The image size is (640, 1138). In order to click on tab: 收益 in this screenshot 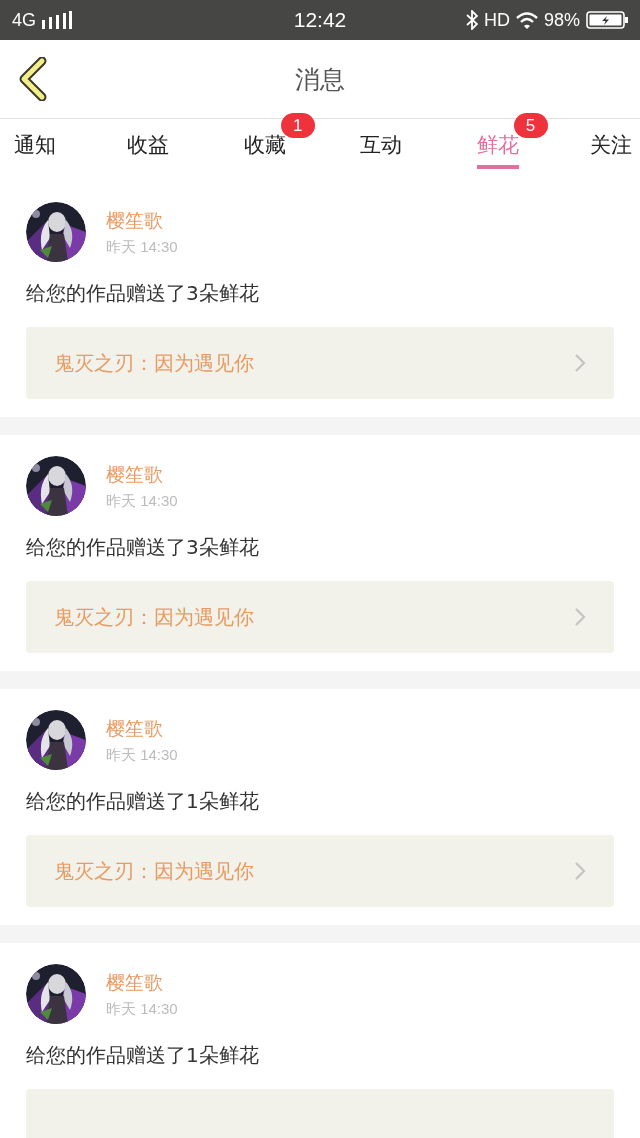, I will do `click(148, 144)`.